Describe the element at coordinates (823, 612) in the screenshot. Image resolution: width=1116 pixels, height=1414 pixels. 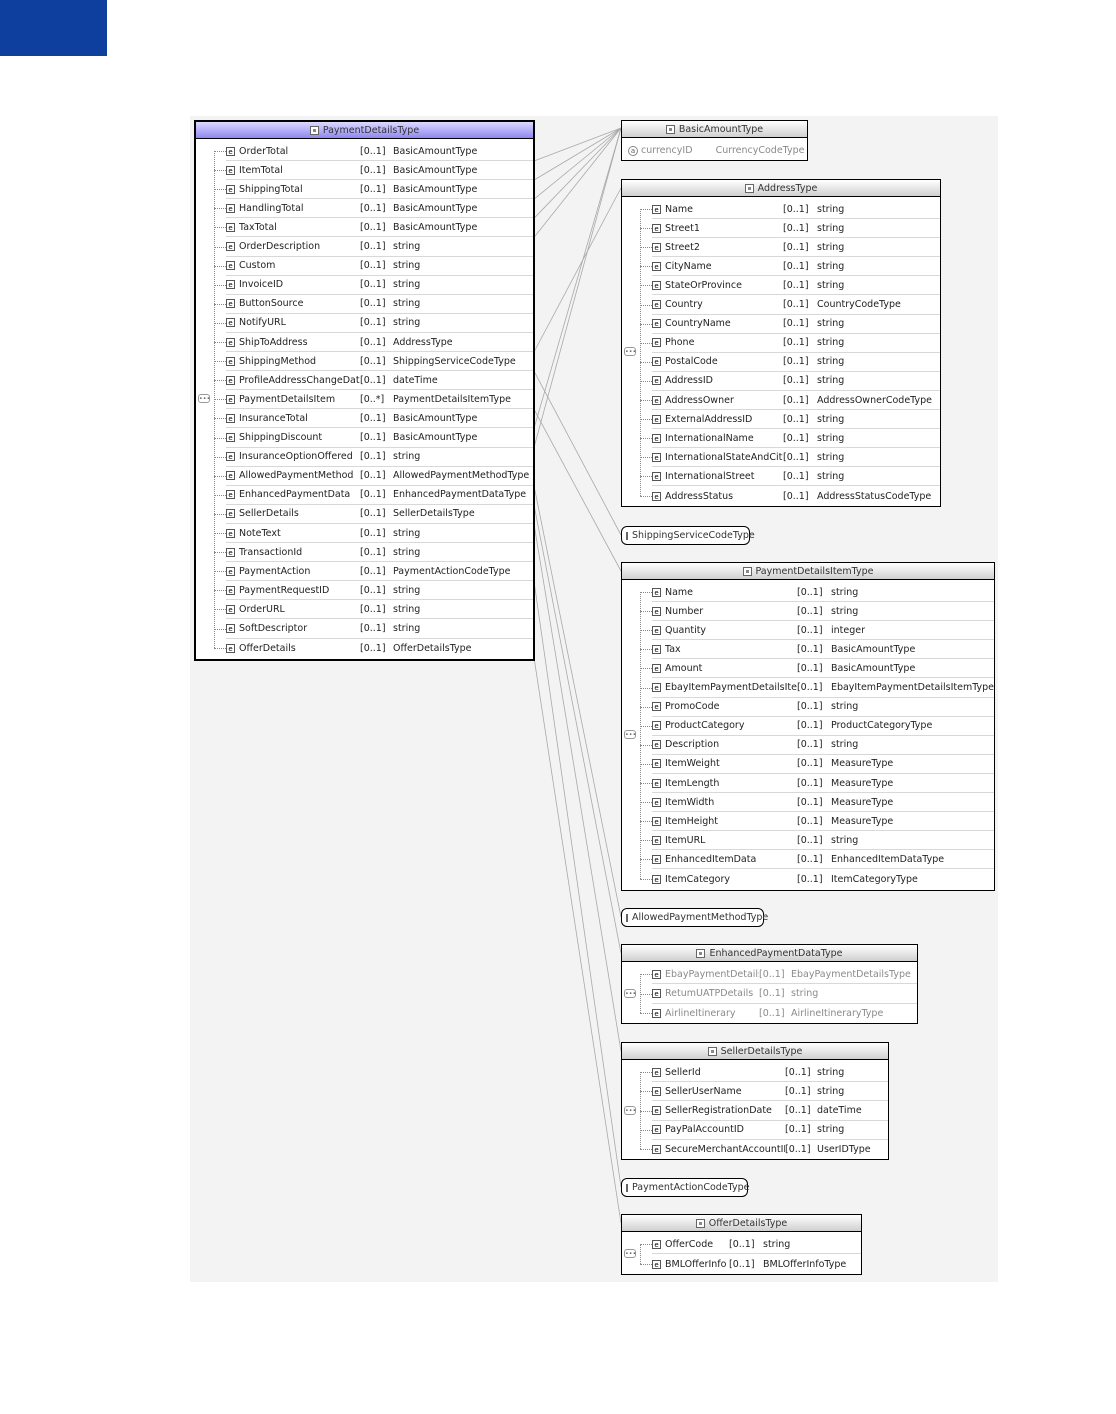
I see `element-row: e Number [0..1] string` at that location.